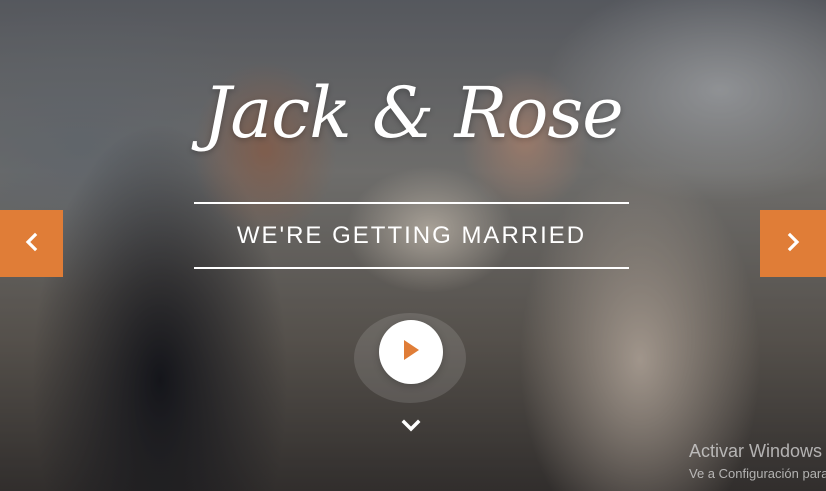 The image size is (826, 491). I want to click on wedding-tagline: WE'RE GETTING MARRIED, so click(411, 235).